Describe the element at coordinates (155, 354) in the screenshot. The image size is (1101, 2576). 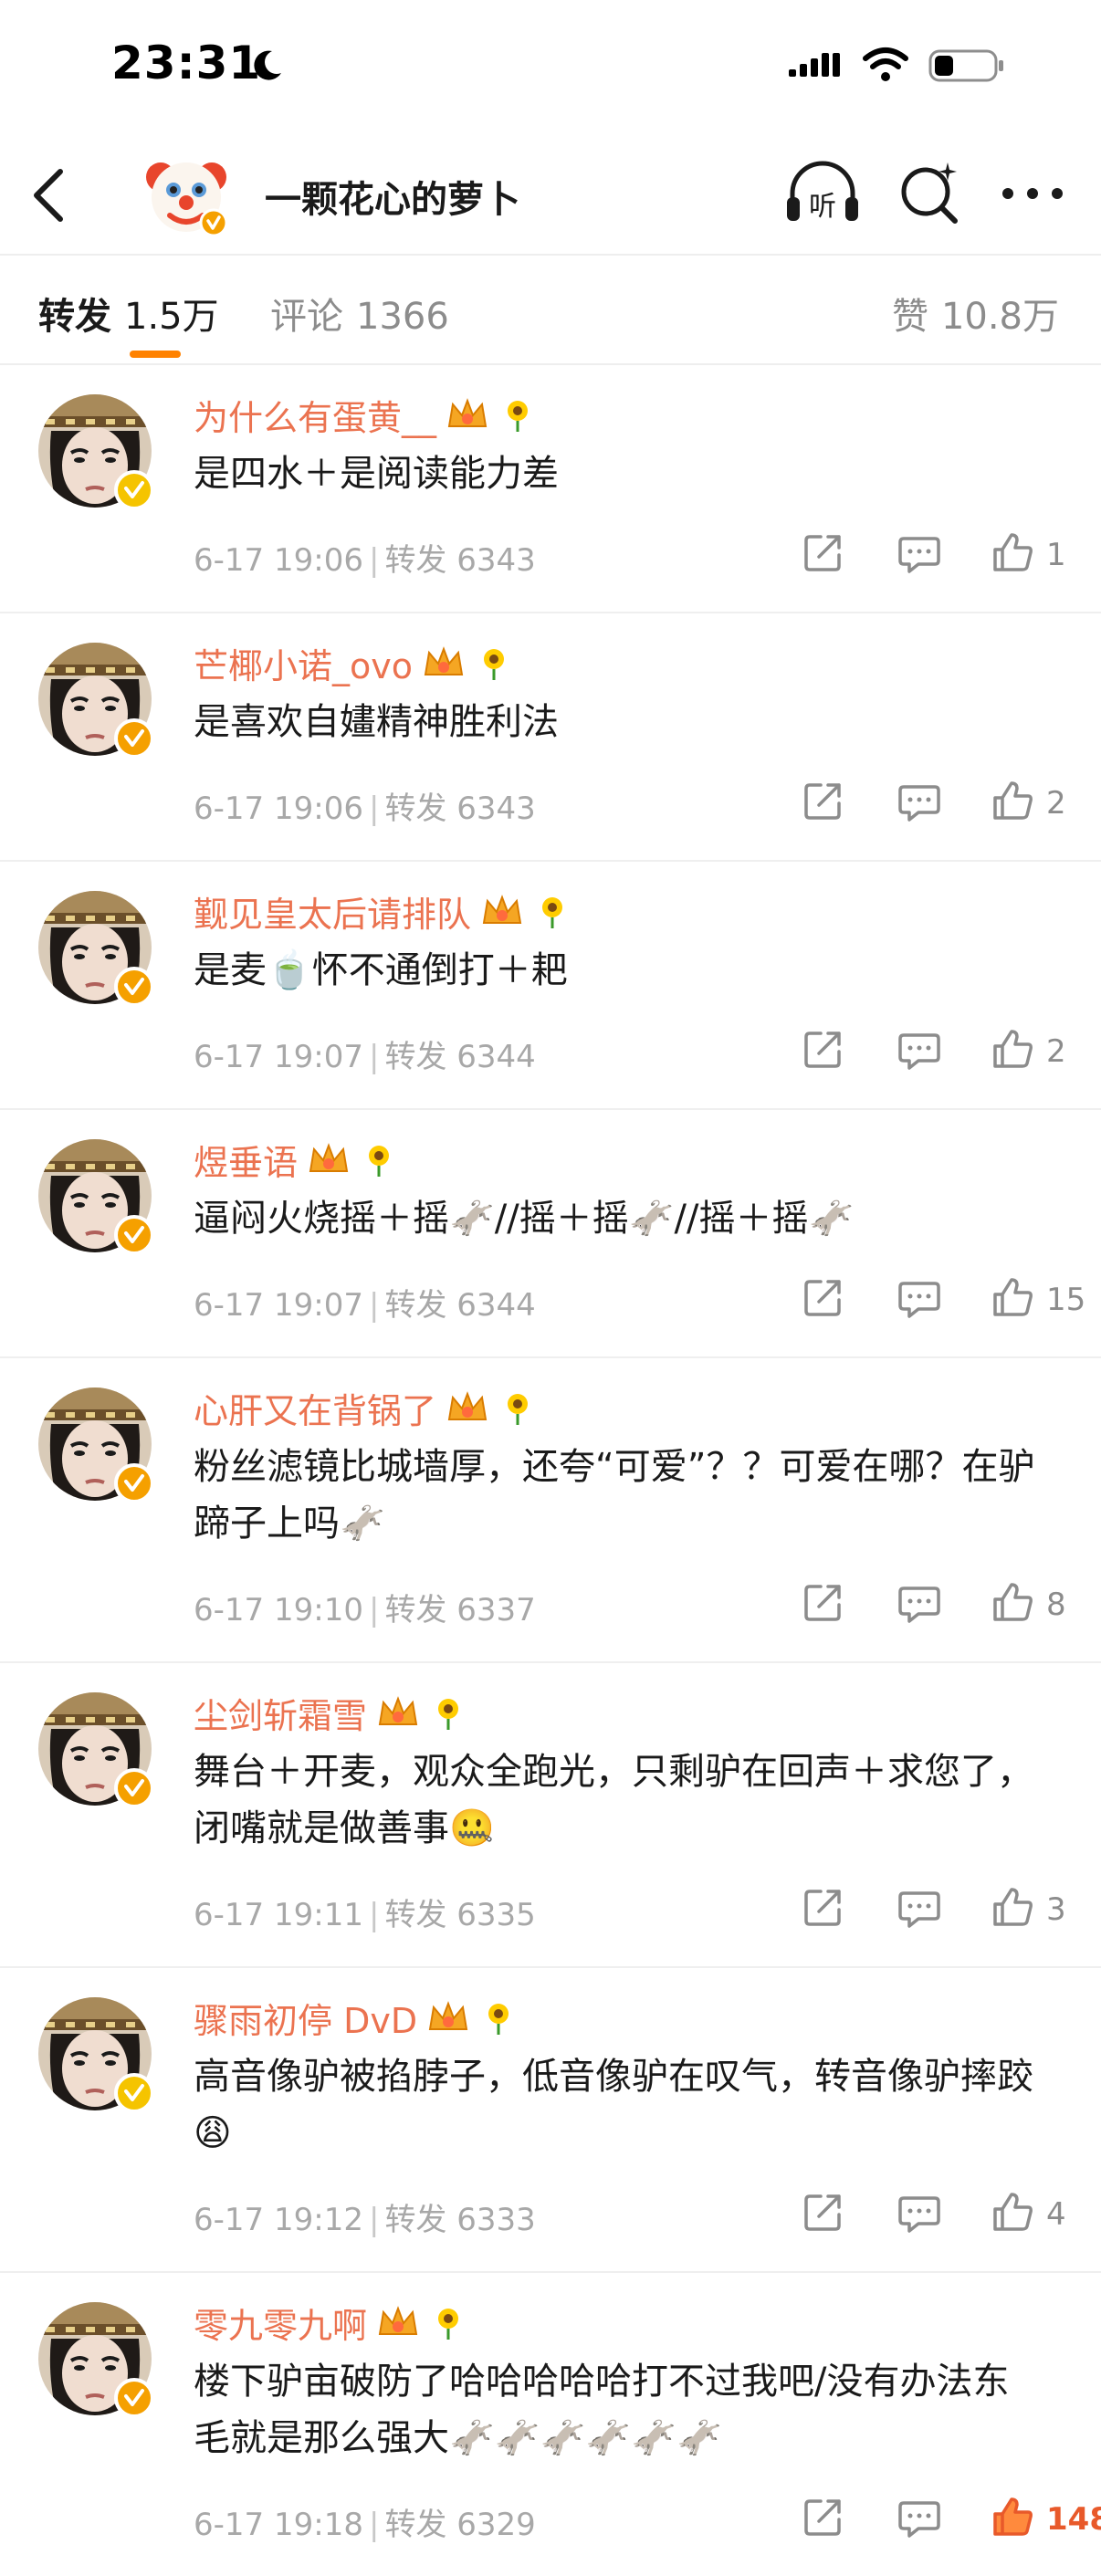
I see `active-tab-indicator` at that location.